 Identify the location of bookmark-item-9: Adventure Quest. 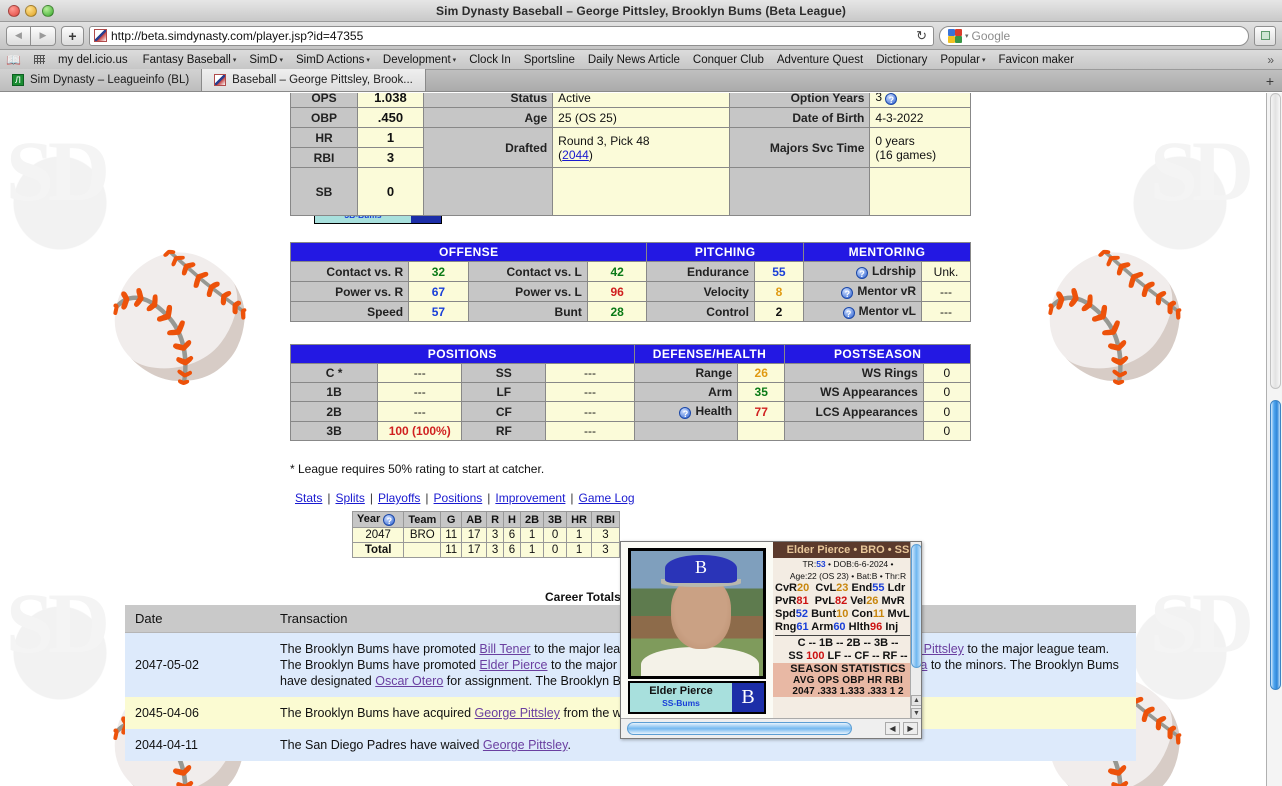
(820, 60).